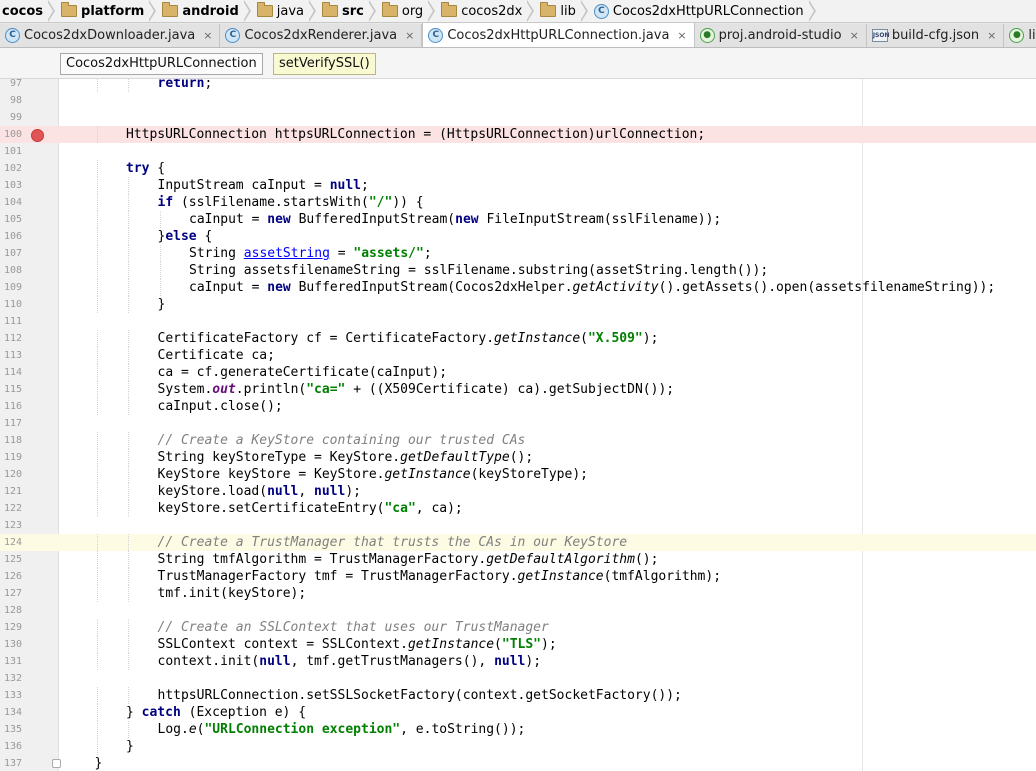 The image size is (1036, 771). I want to click on line-number: 102, so click(12, 168).